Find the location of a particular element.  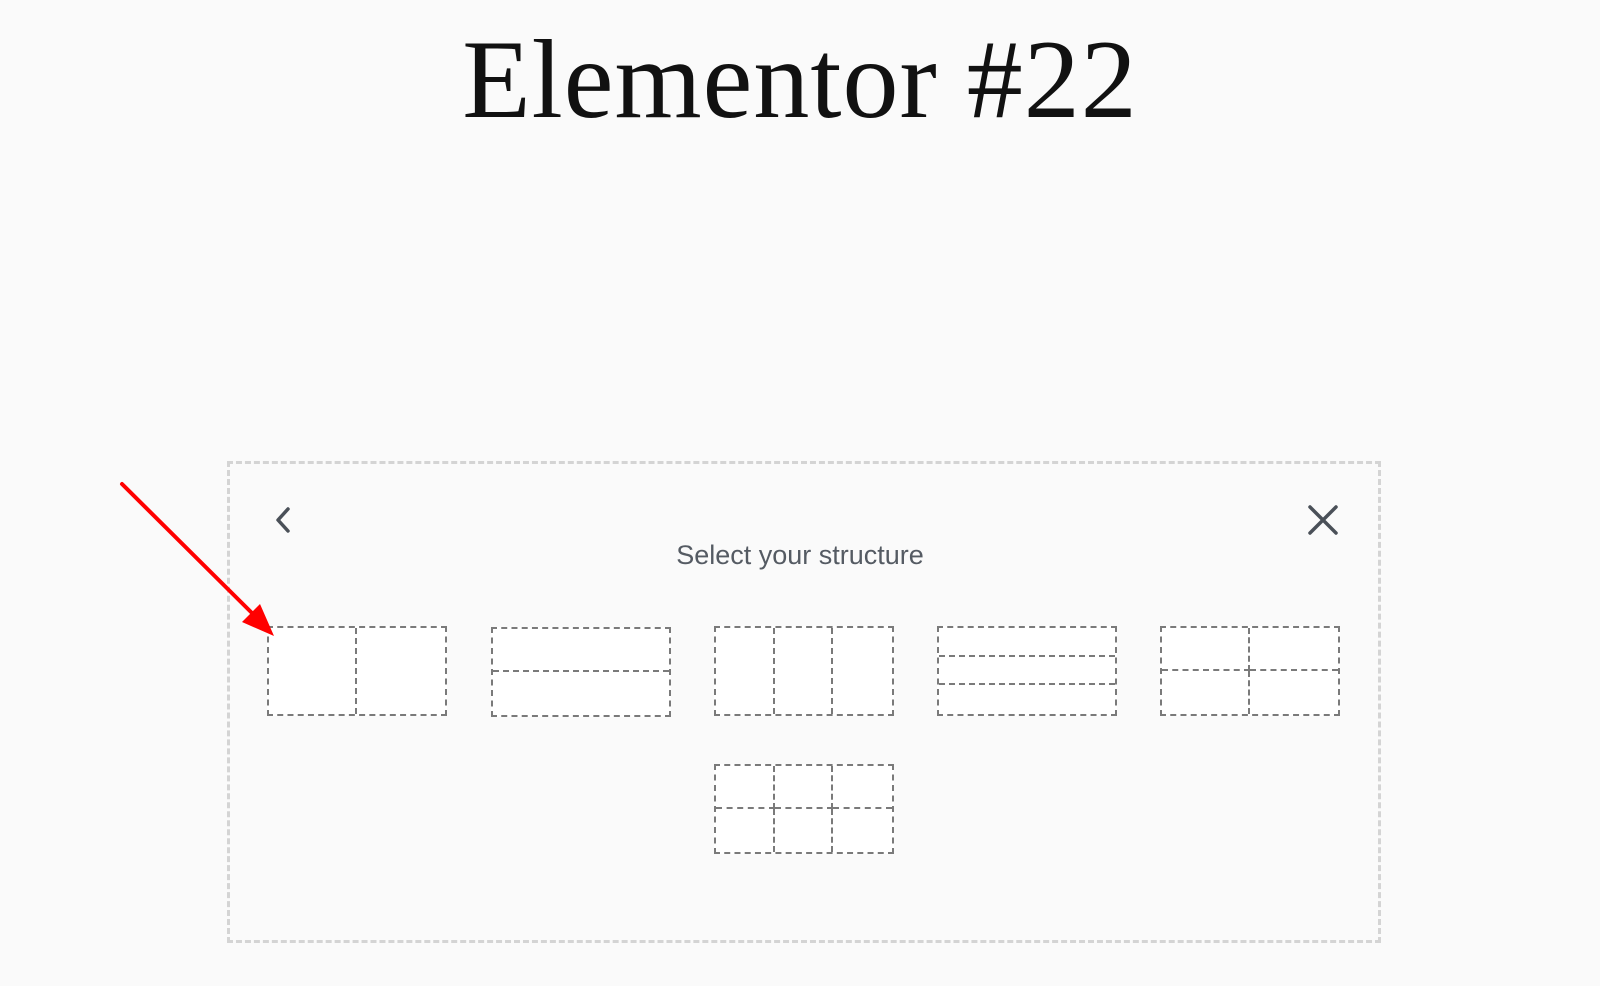

preset-three-columns is located at coordinates (804, 671).